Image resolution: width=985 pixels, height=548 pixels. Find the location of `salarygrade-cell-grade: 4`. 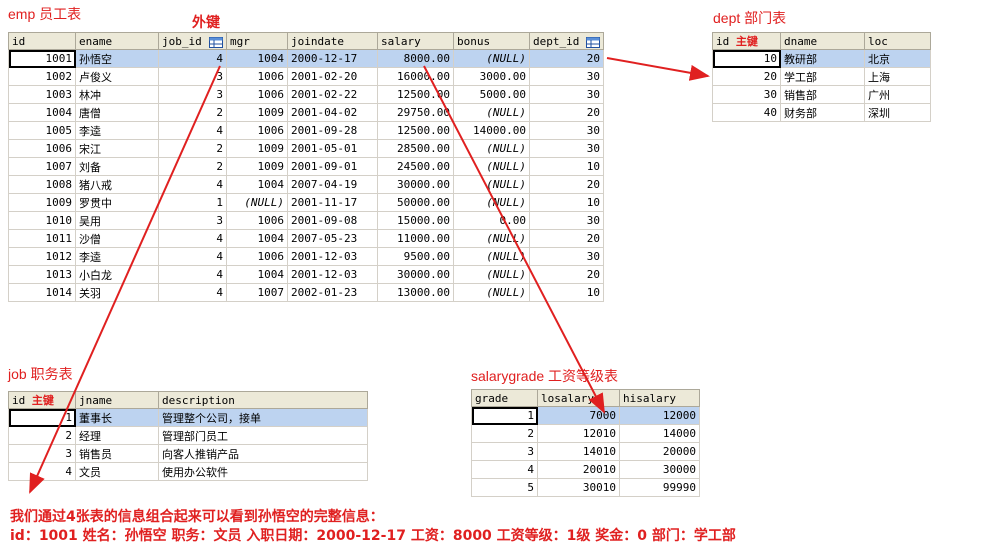

salarygrade-cell-grade: 4 is located at coordinates (504, 469).